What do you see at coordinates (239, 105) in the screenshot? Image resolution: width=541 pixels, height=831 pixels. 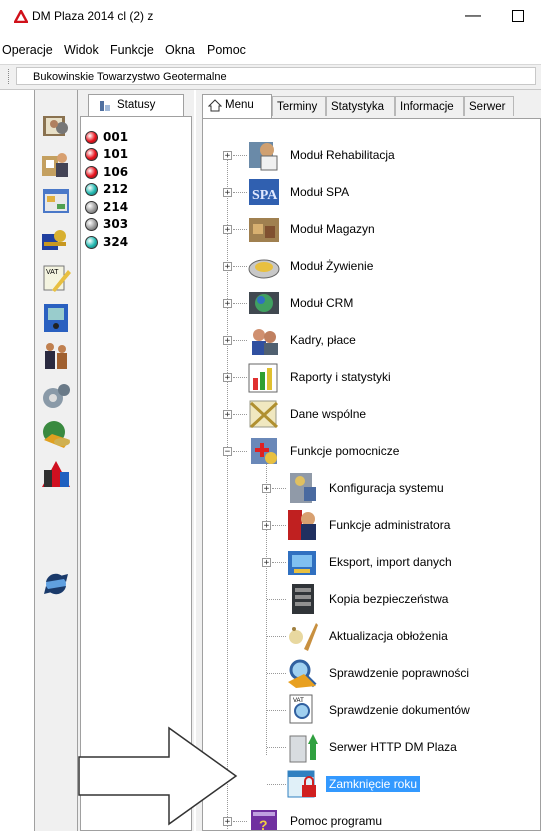 I see `tab-menu-label: Menu` at bounding box center [239, 105].